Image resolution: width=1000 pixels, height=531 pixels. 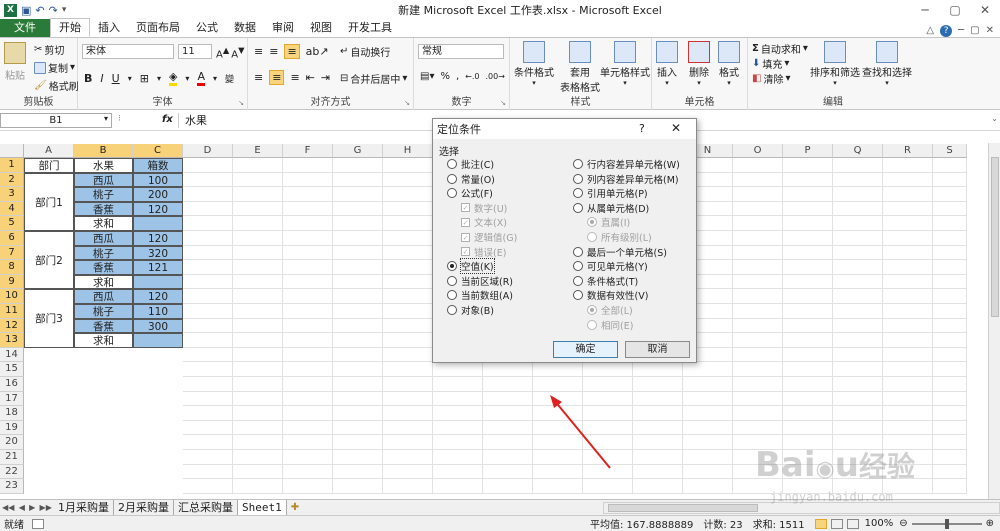 I want to click on header-cell-dept: 部门, so click(x=49, y=165).